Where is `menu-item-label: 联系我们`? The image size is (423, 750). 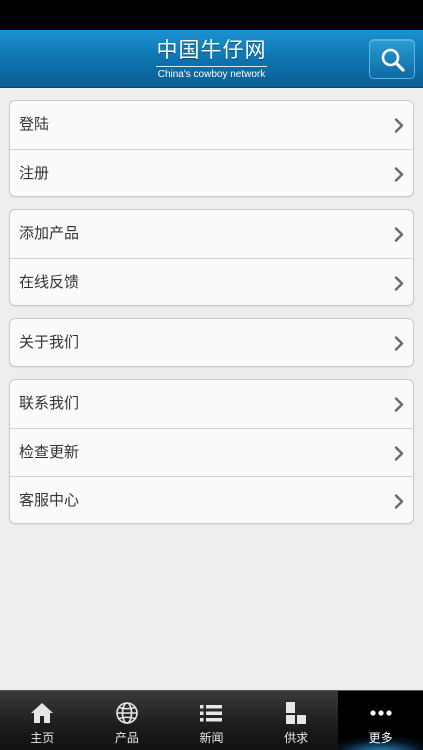
menu-item-label: 联系我们 is located at coordinates (49, 403).